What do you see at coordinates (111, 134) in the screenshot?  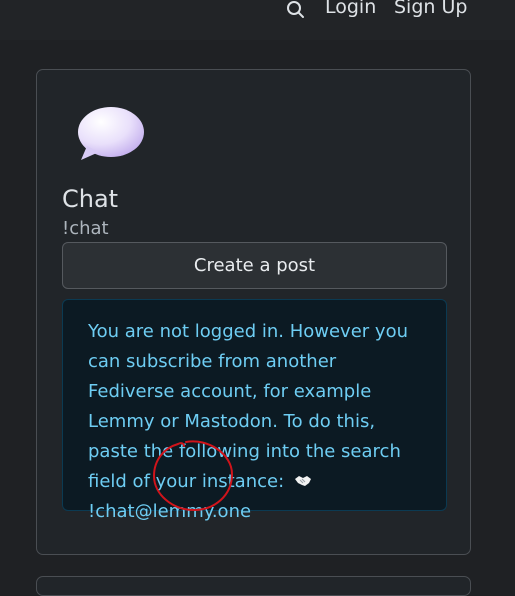 I see `speech-bubble-icon` at bounding box center [111, 134].